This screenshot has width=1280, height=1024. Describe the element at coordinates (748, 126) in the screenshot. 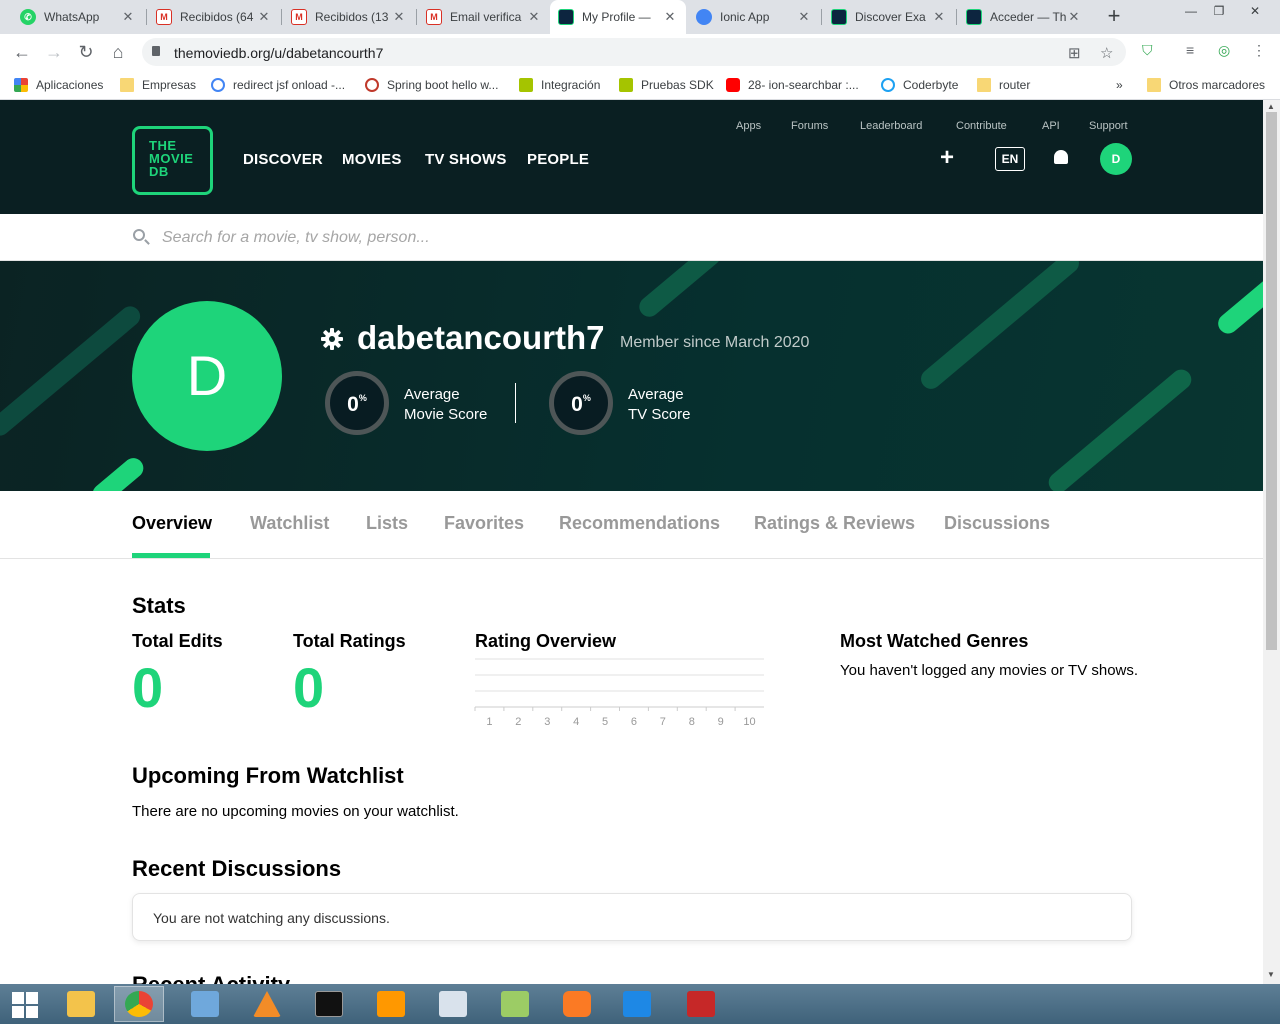

I see `subnav-apps: Apps` at that location.